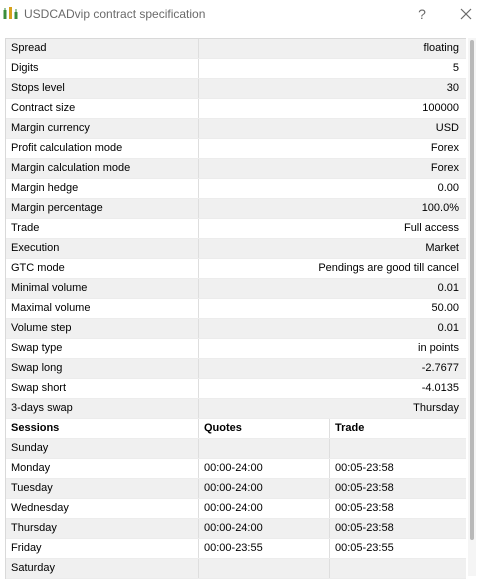  I want to click on spec-row: Profit calculation mode Forex, so click(236, 149).